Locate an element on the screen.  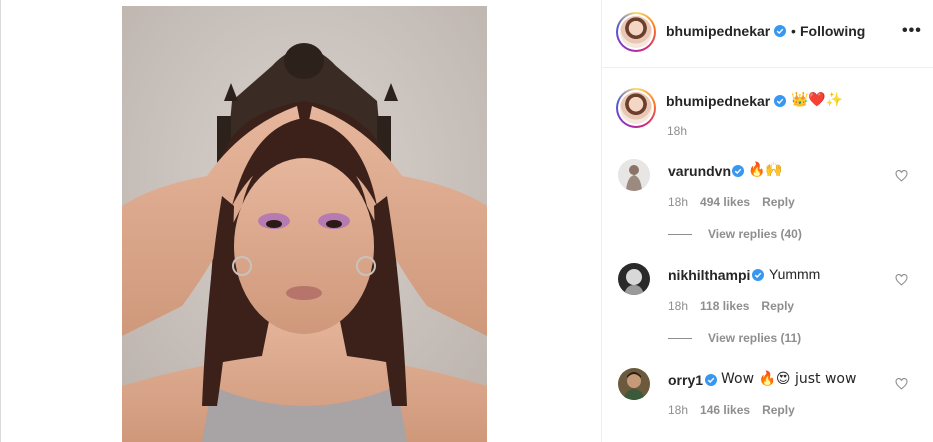
comment-text: Wow 🔥😍 just wow is located at coordinates (789, 379).